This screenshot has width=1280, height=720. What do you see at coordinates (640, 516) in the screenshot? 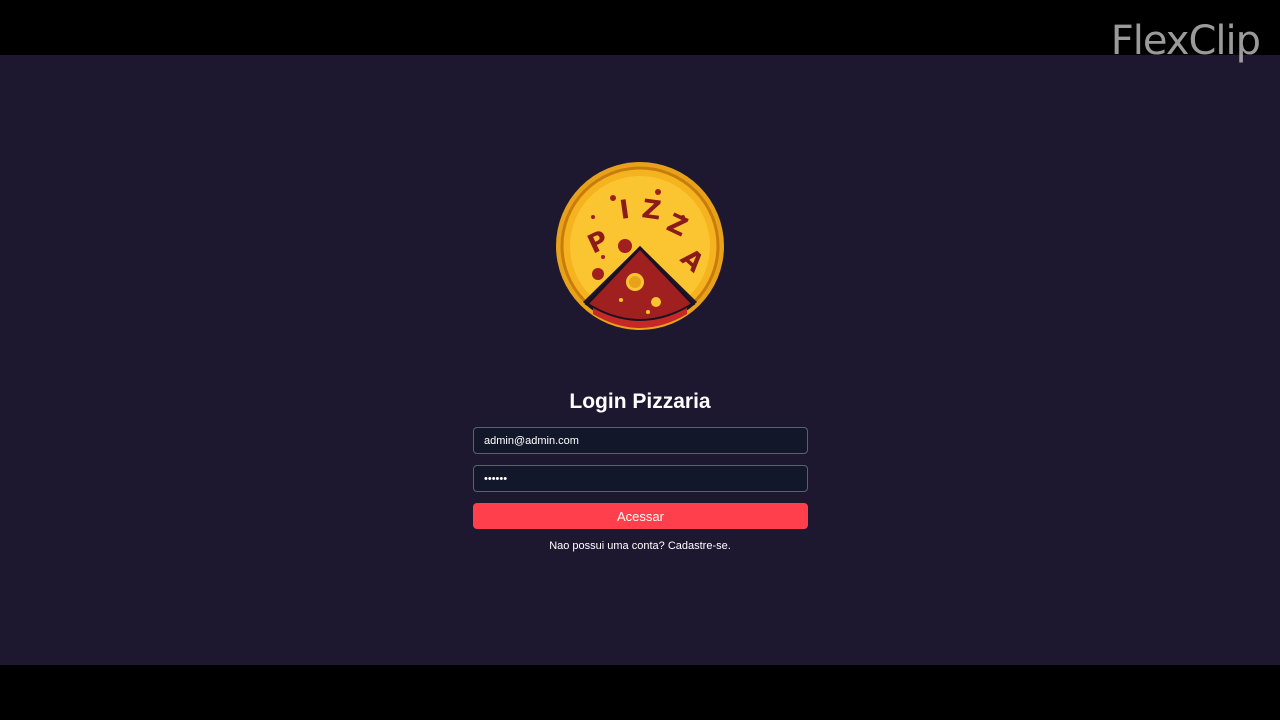
I see `login-button: Acessar` at bounding box center [640, 516].